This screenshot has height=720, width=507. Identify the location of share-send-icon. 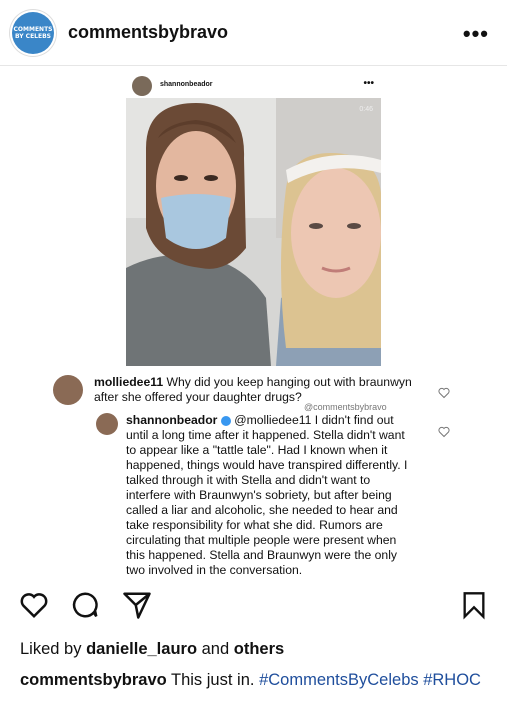
(137, 605).